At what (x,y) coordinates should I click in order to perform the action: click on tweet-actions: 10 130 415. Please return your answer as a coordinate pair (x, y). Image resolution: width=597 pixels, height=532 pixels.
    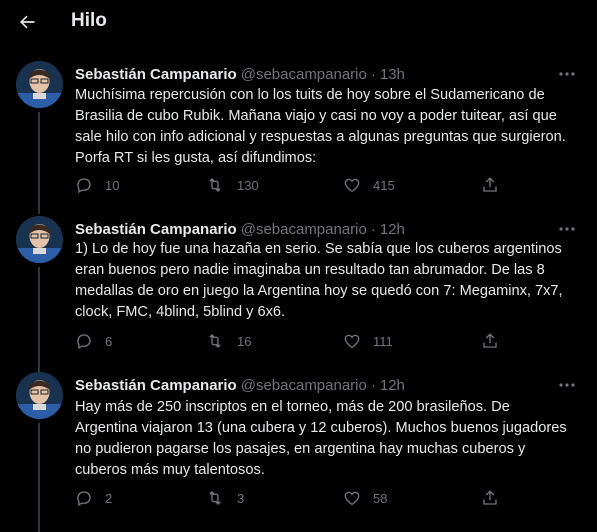
    Looking at the image, I should click on (290, 185).